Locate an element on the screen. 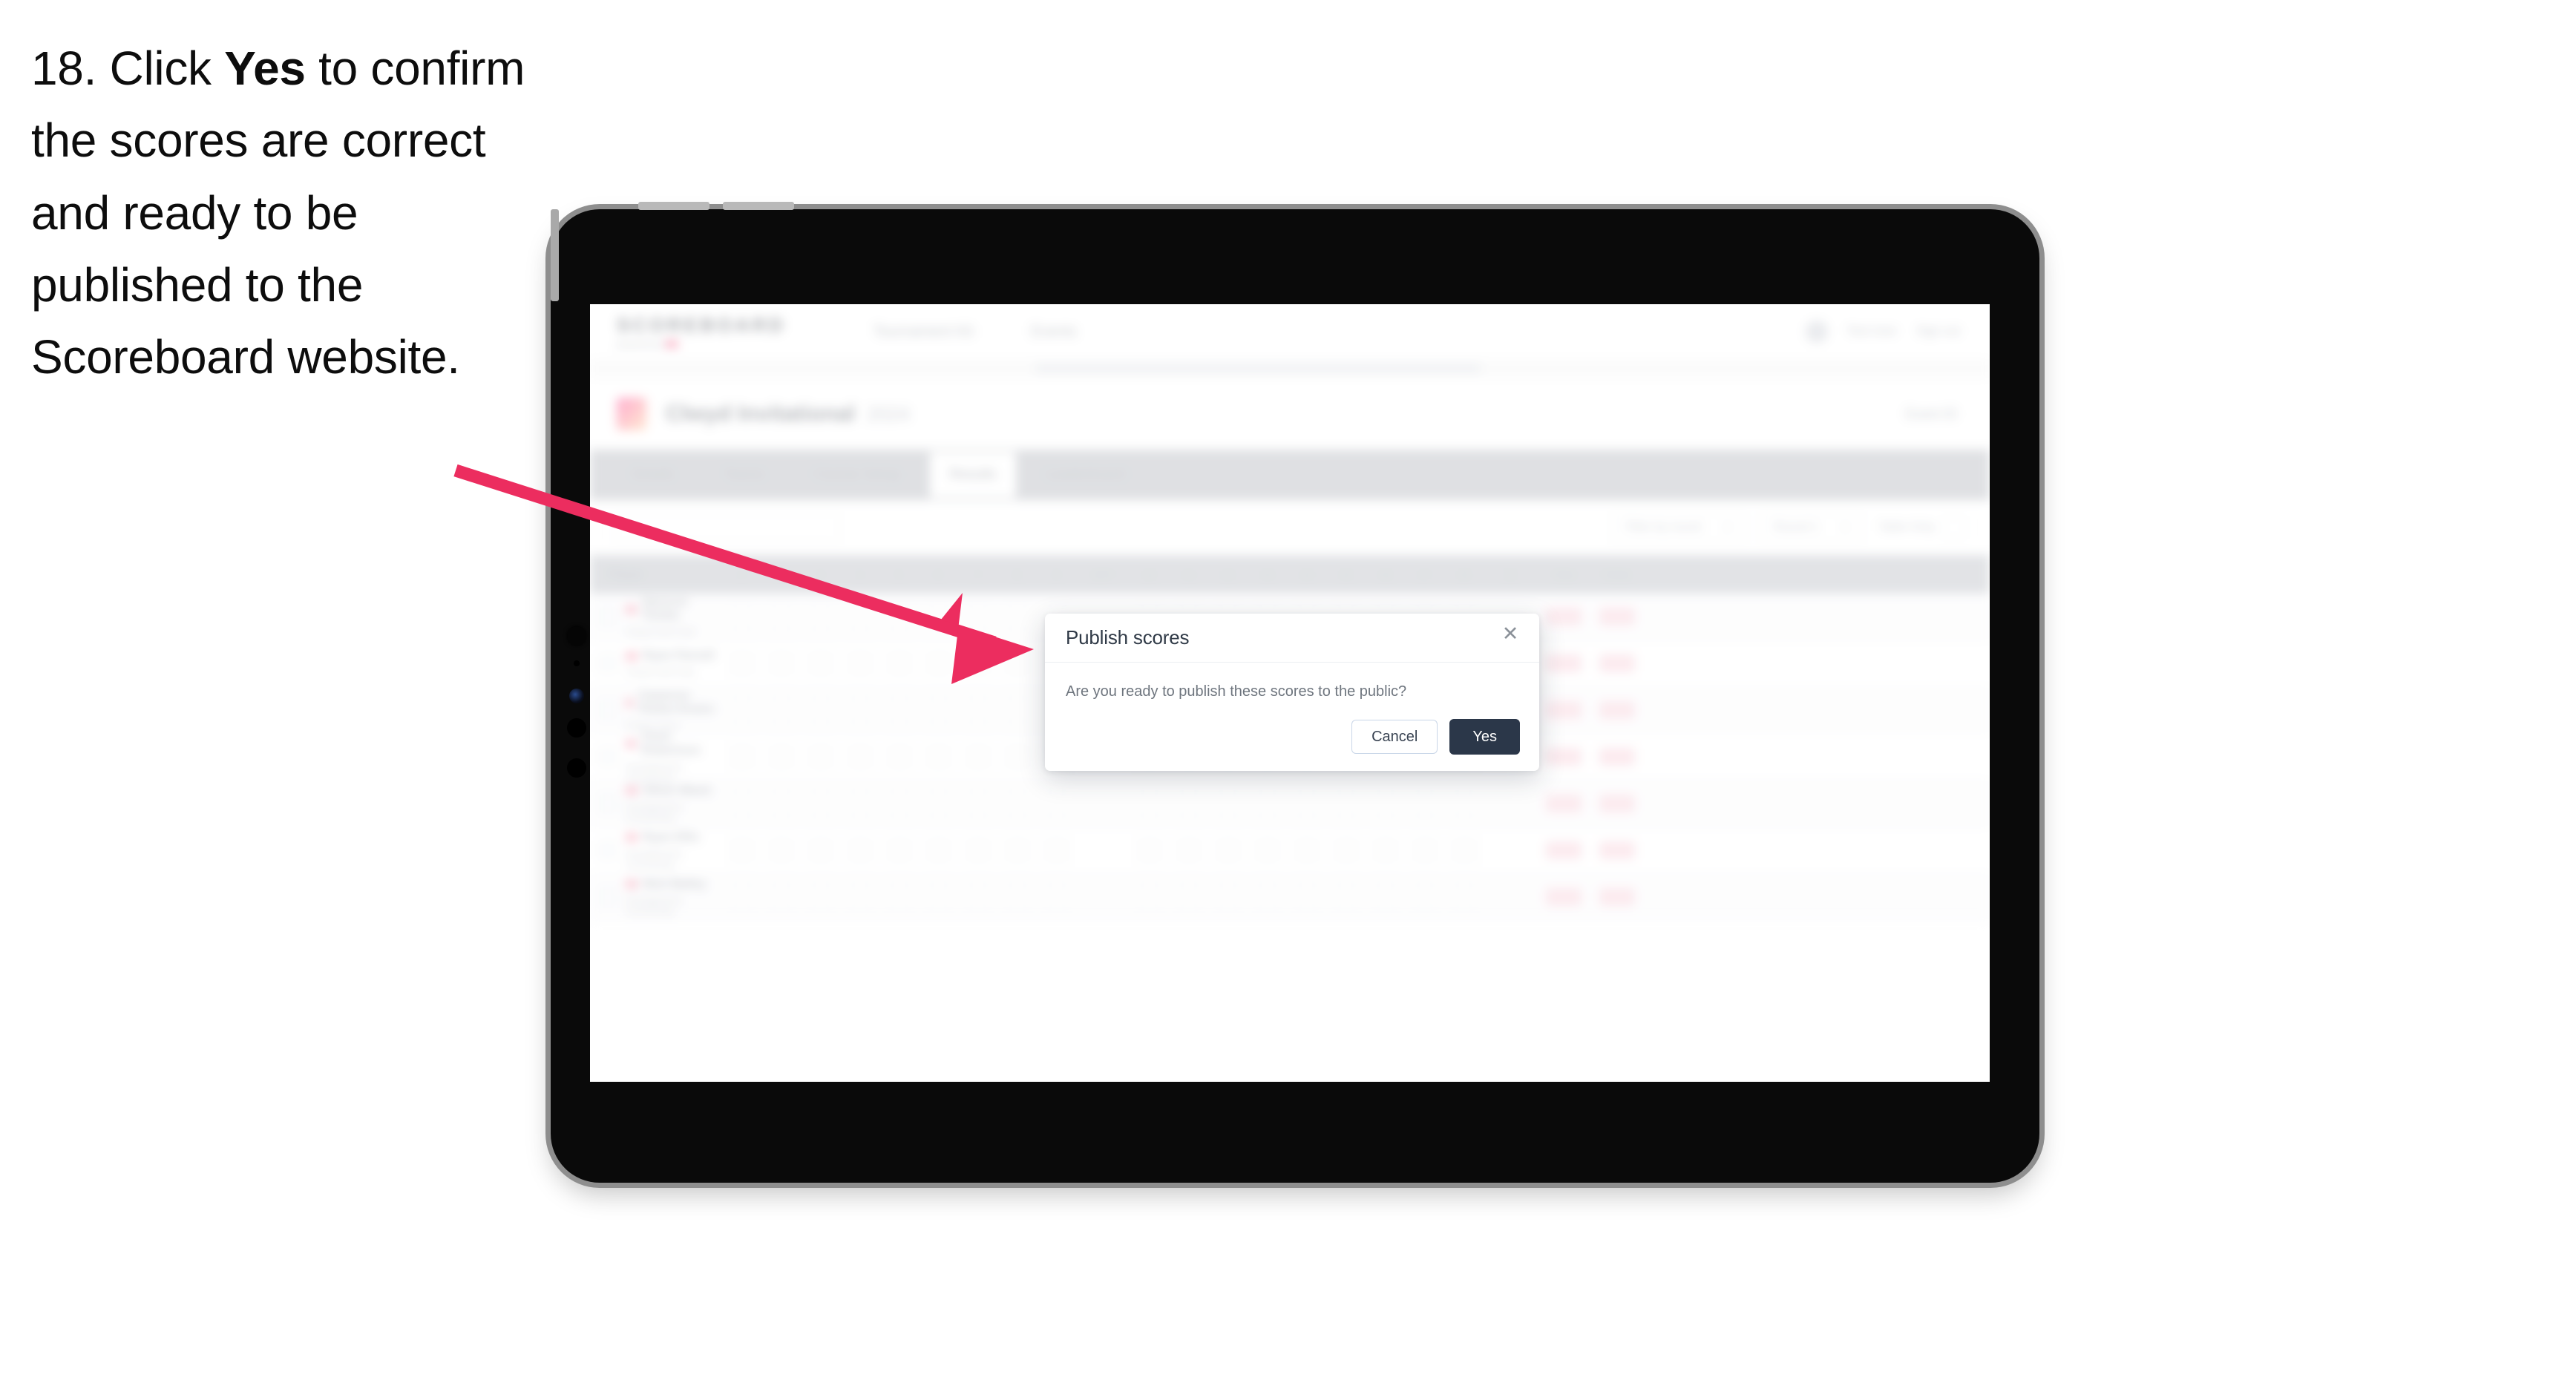 The image size is (2576, 1386). camera-lens-tertiary-icon is located at coordinates (576, 768).